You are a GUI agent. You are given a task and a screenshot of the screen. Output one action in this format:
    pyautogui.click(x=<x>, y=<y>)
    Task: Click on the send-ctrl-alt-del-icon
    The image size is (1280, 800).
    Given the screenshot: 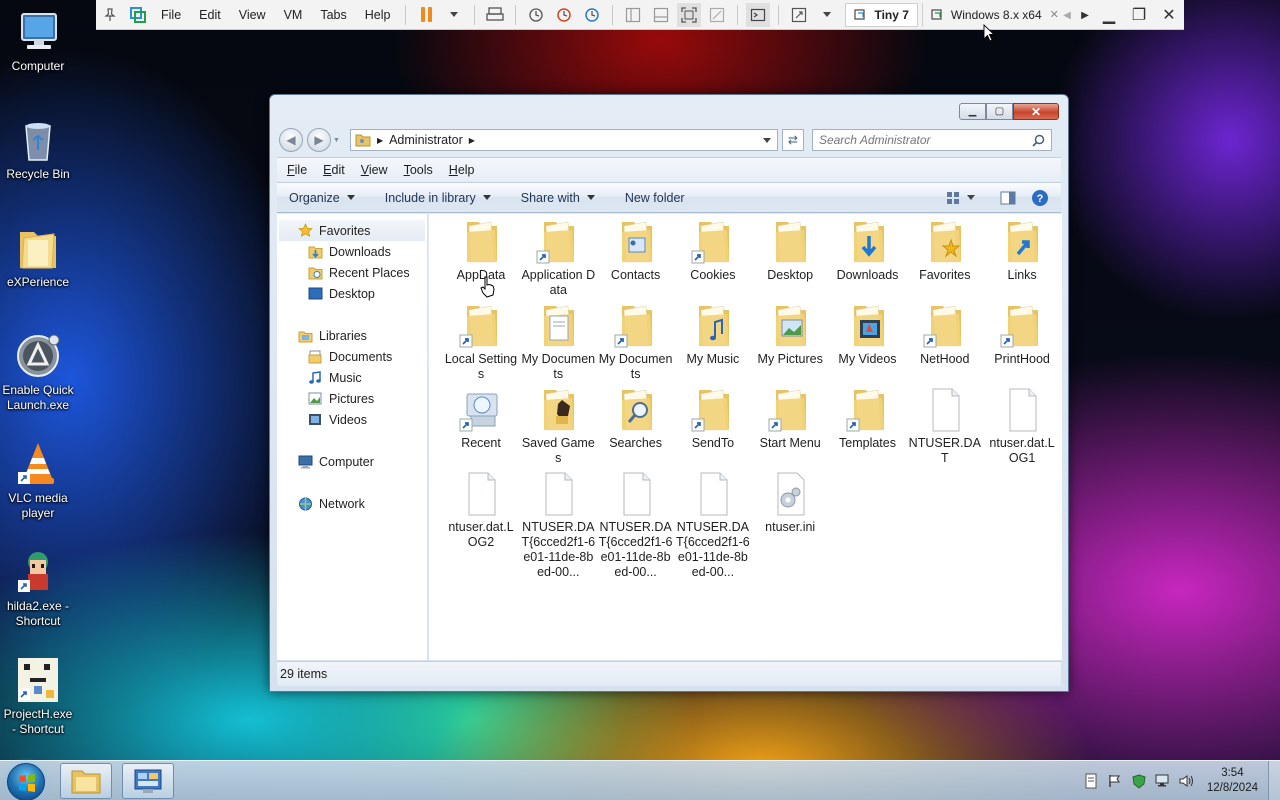 What is the action you would take?
    pyautogui.click(x=495, y=15)
    